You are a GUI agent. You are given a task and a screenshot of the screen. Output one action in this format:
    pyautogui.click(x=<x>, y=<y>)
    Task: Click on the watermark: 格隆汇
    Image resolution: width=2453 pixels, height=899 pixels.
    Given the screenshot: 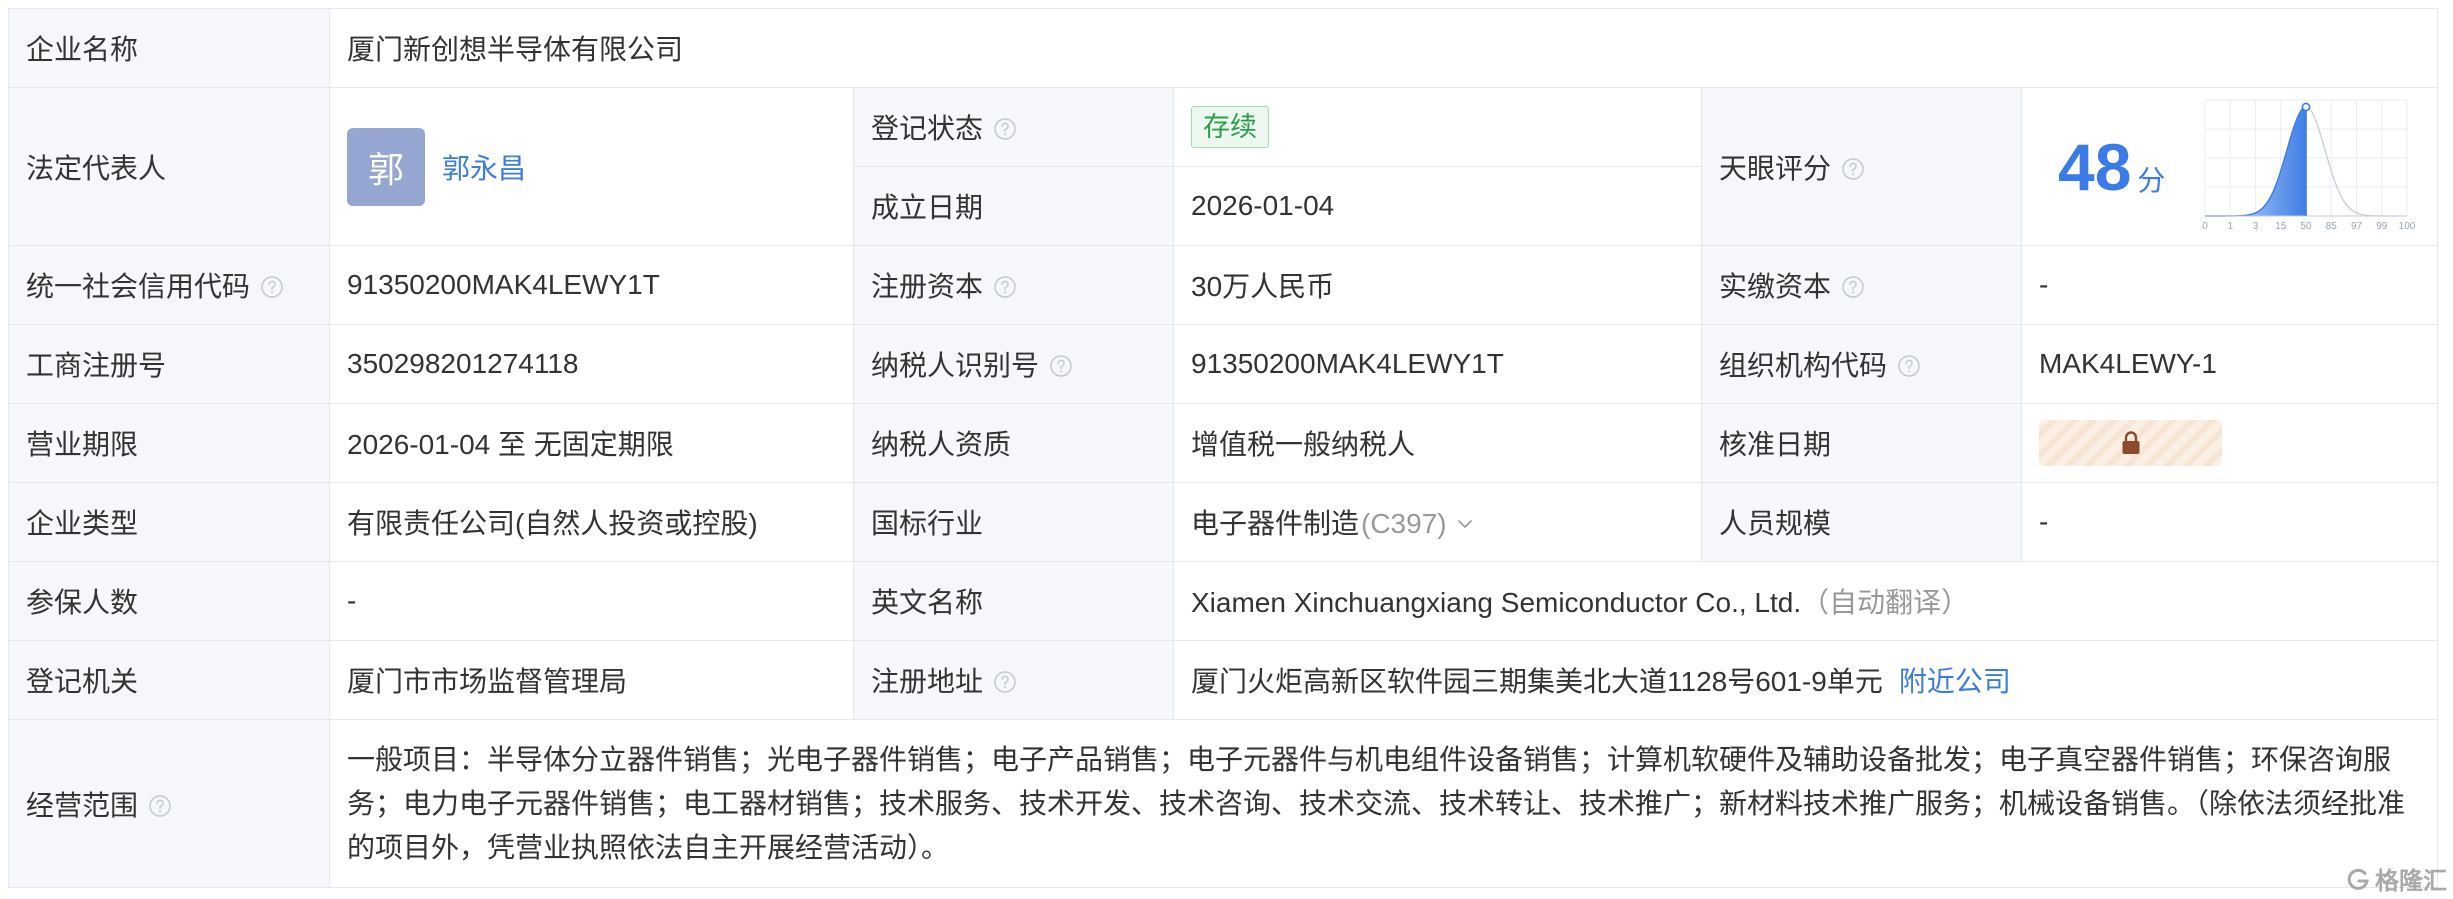 What is the action you would take?
    pyautogui.click(x=2396, y=878)
    